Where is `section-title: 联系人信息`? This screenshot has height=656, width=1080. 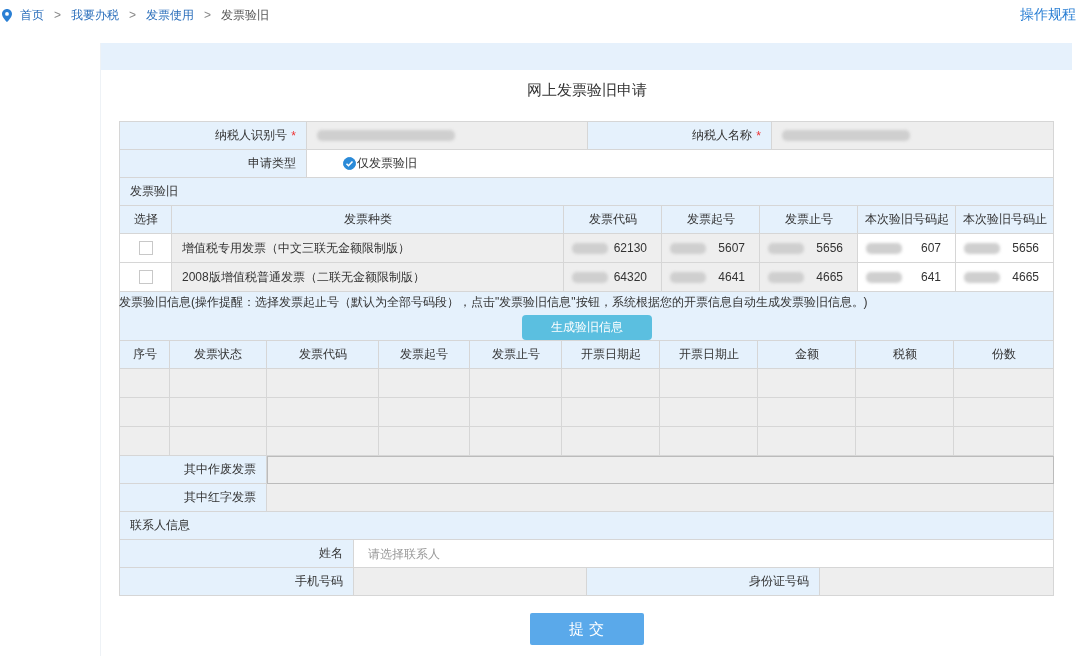
section-title: 联系人信息 is located at coordinates (587, 526).